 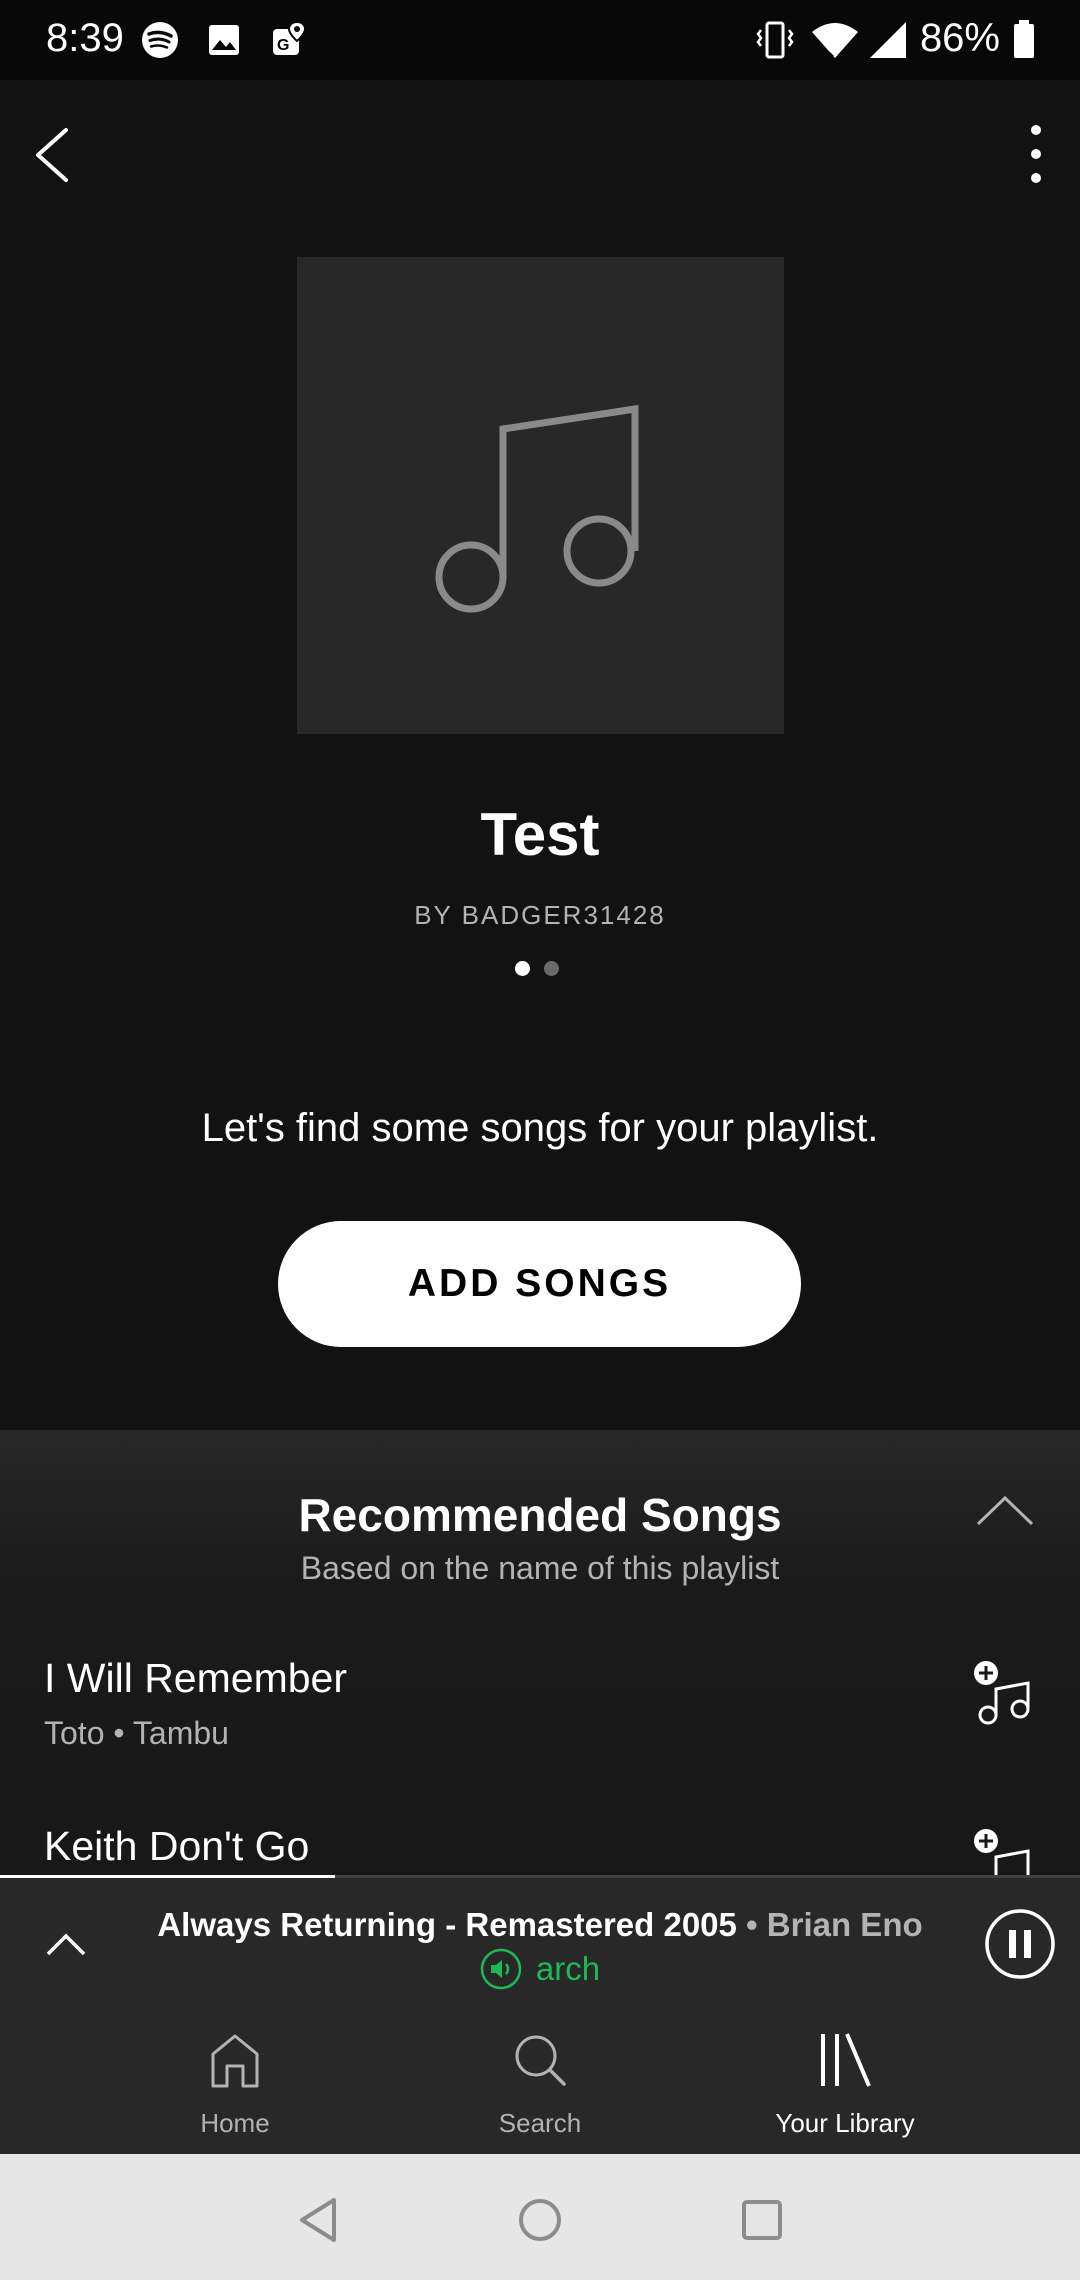 What do you see at coordinates (537, 968) in the screenshot?
I see `page-indicator` at bounding box center [537, 968].